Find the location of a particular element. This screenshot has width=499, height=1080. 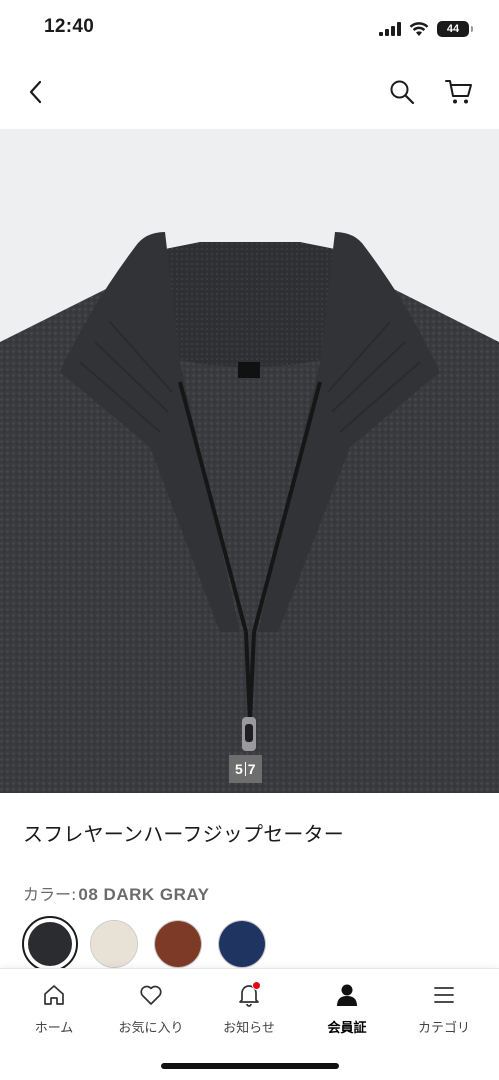

tab-favorites: お気に入り is located at coordinates (151, 1011).